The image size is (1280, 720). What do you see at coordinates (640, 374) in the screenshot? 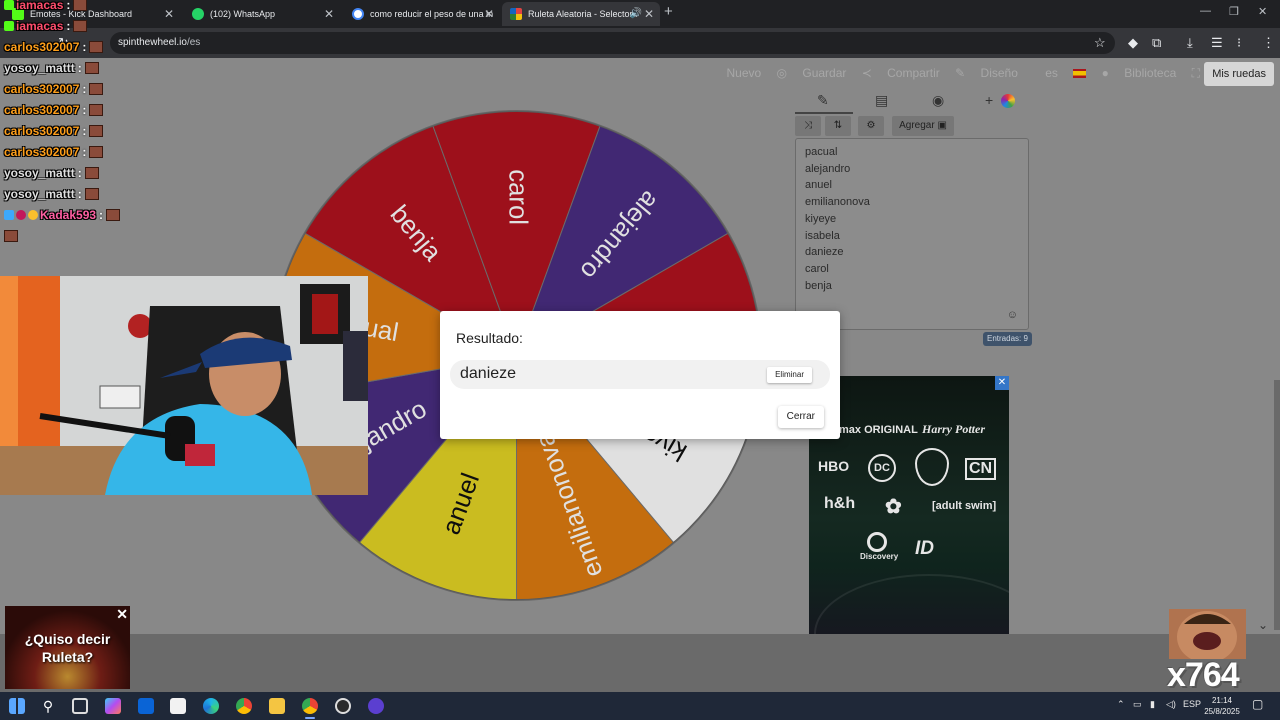
I see `result-row: danieze Eliminar` at bounding box center [640, 374].